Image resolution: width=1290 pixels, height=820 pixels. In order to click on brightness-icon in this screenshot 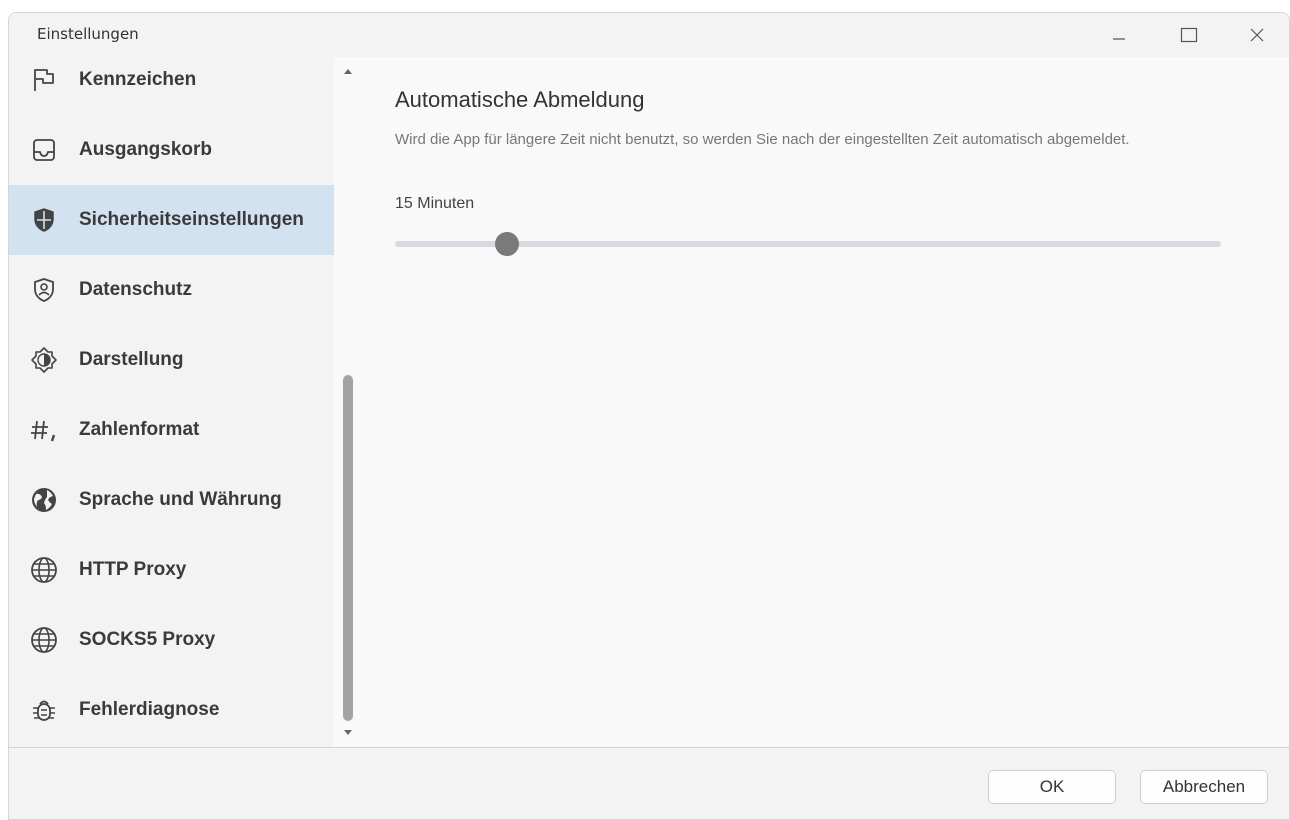, I will do `click(44, 360)`.